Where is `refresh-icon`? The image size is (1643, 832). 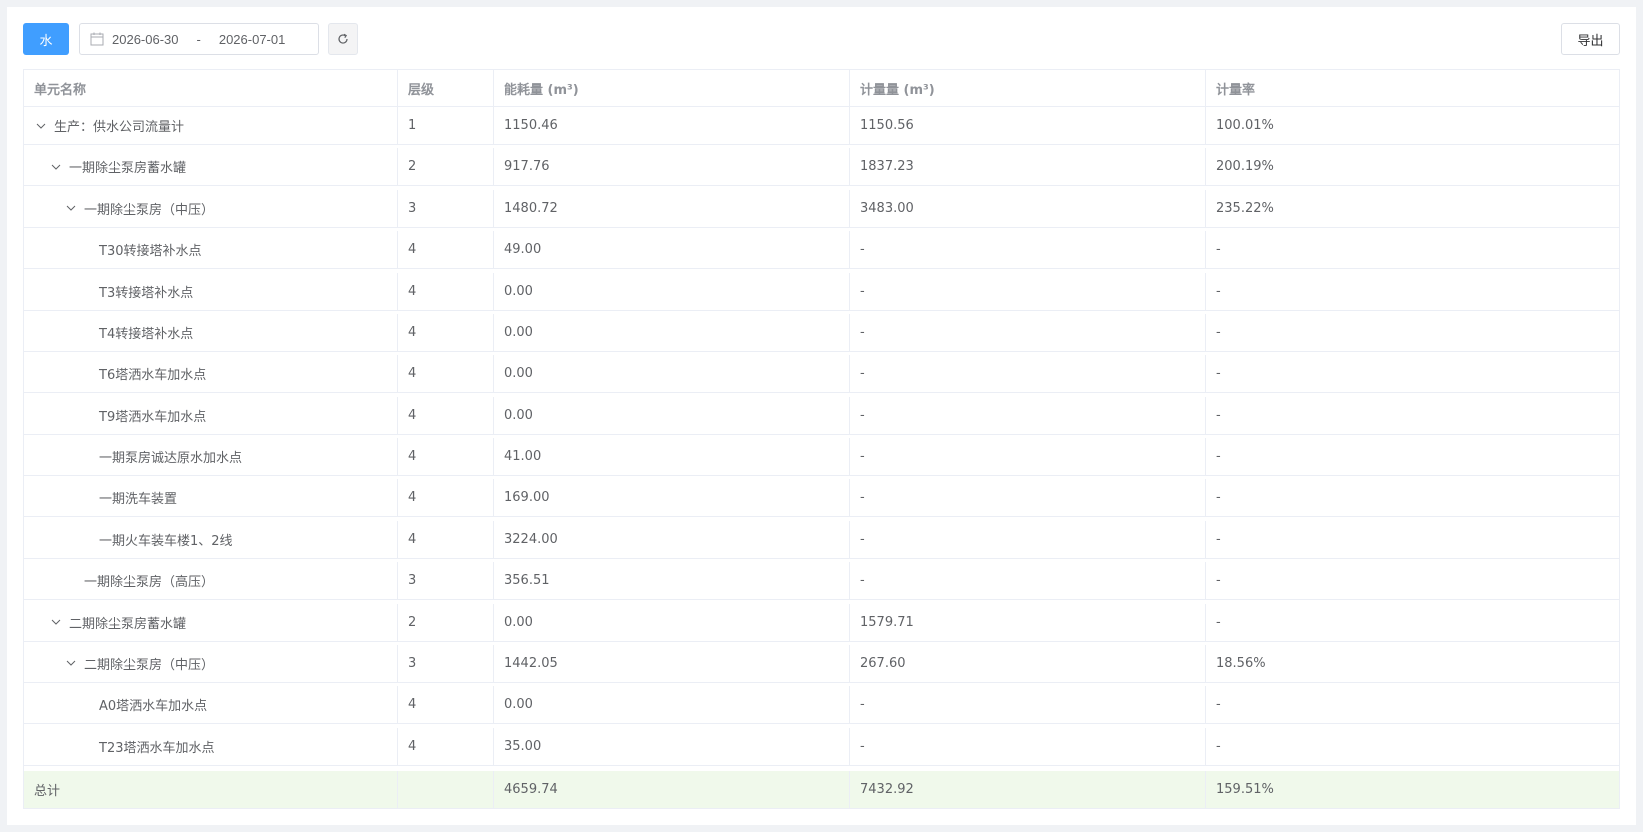 refresh-icon is located at coordinates (343, 38).